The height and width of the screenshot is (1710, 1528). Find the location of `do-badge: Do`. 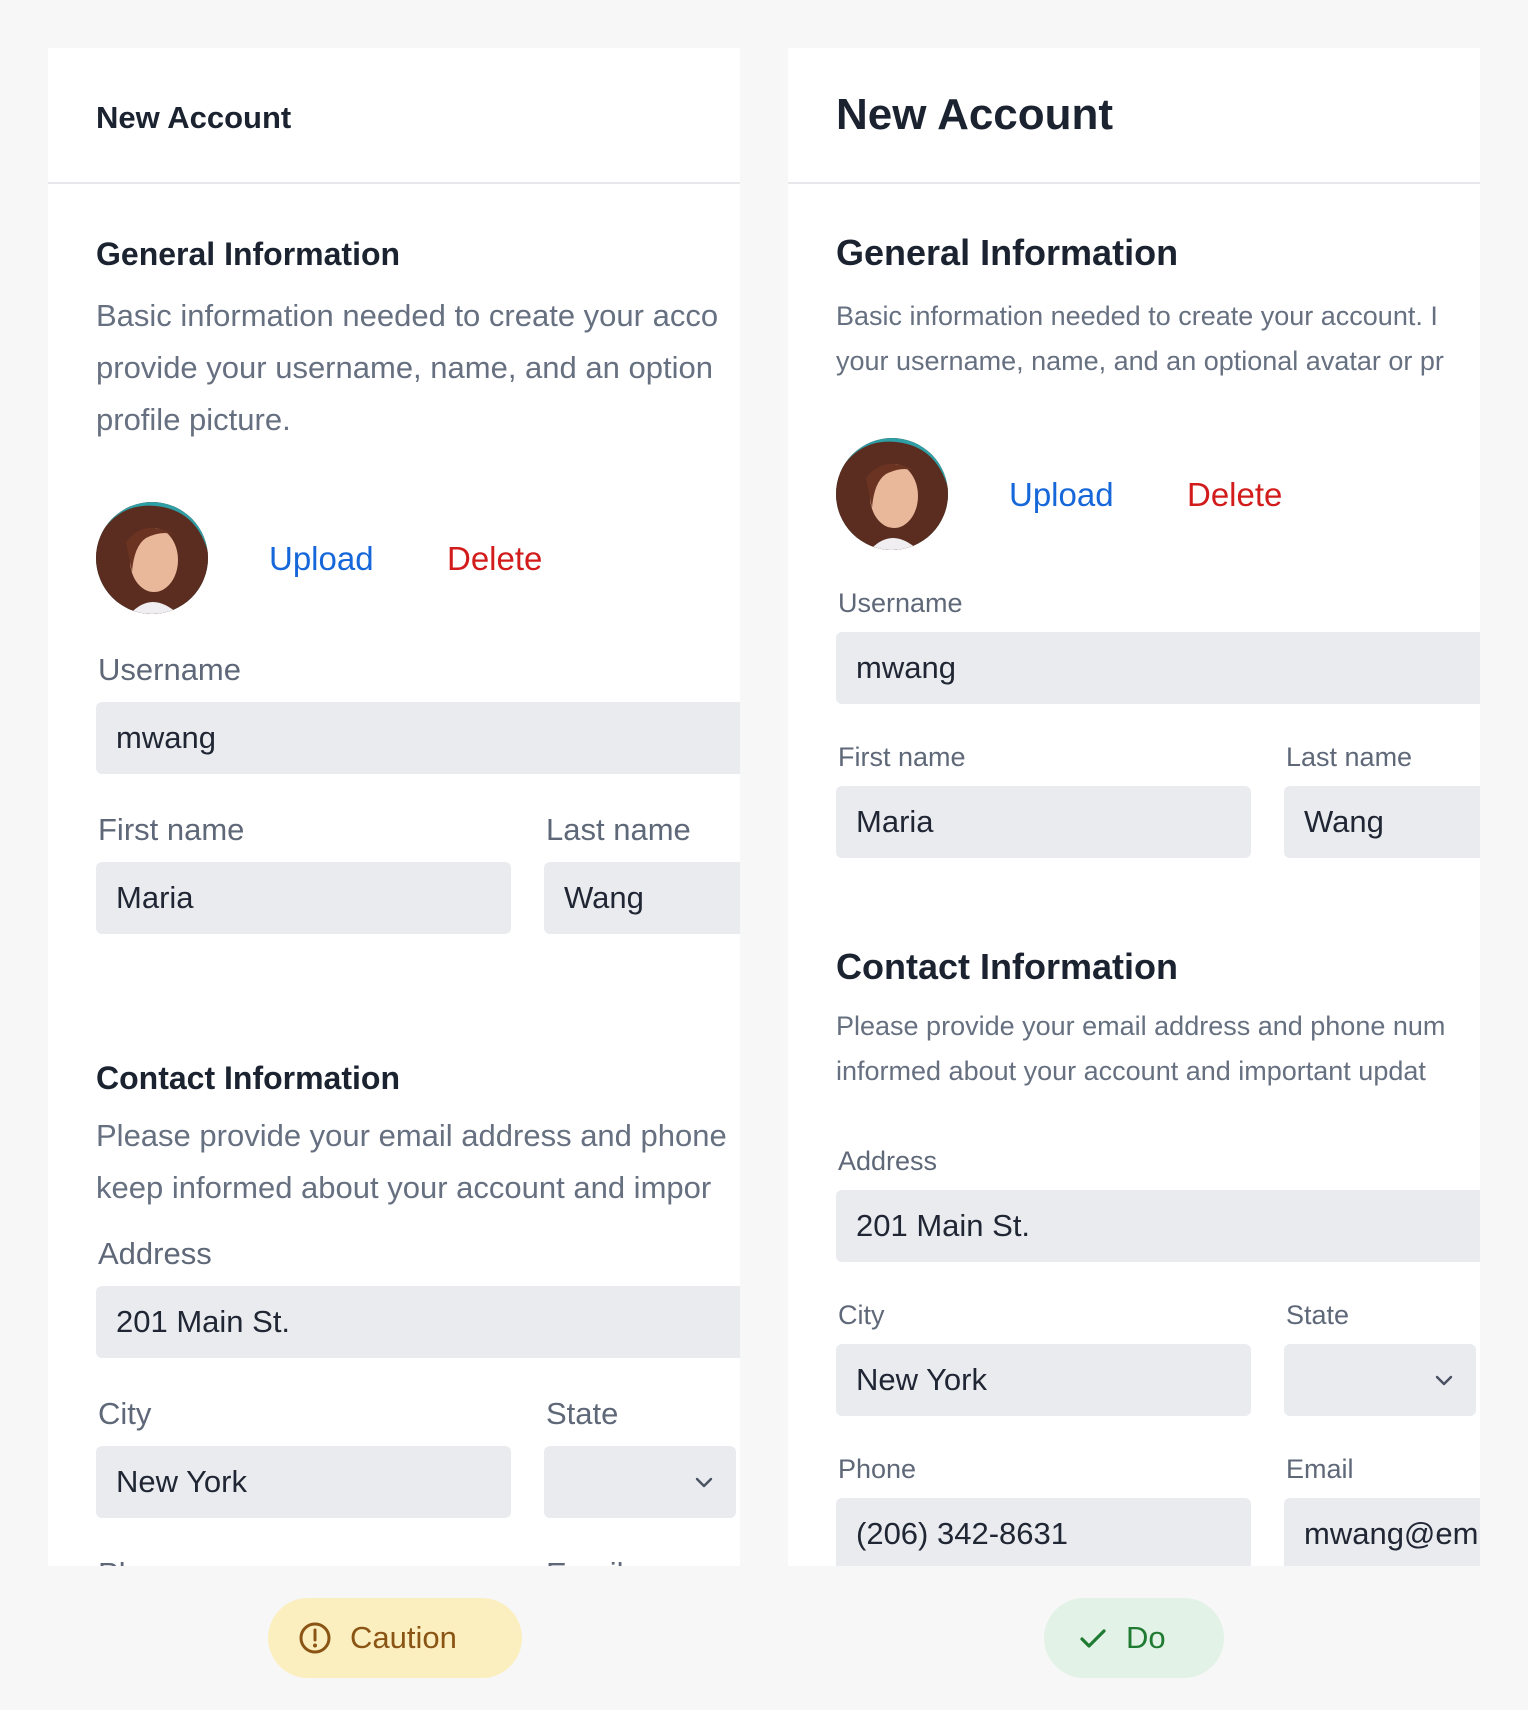

do-badge: Do is located at coordinates (1134, 1638).